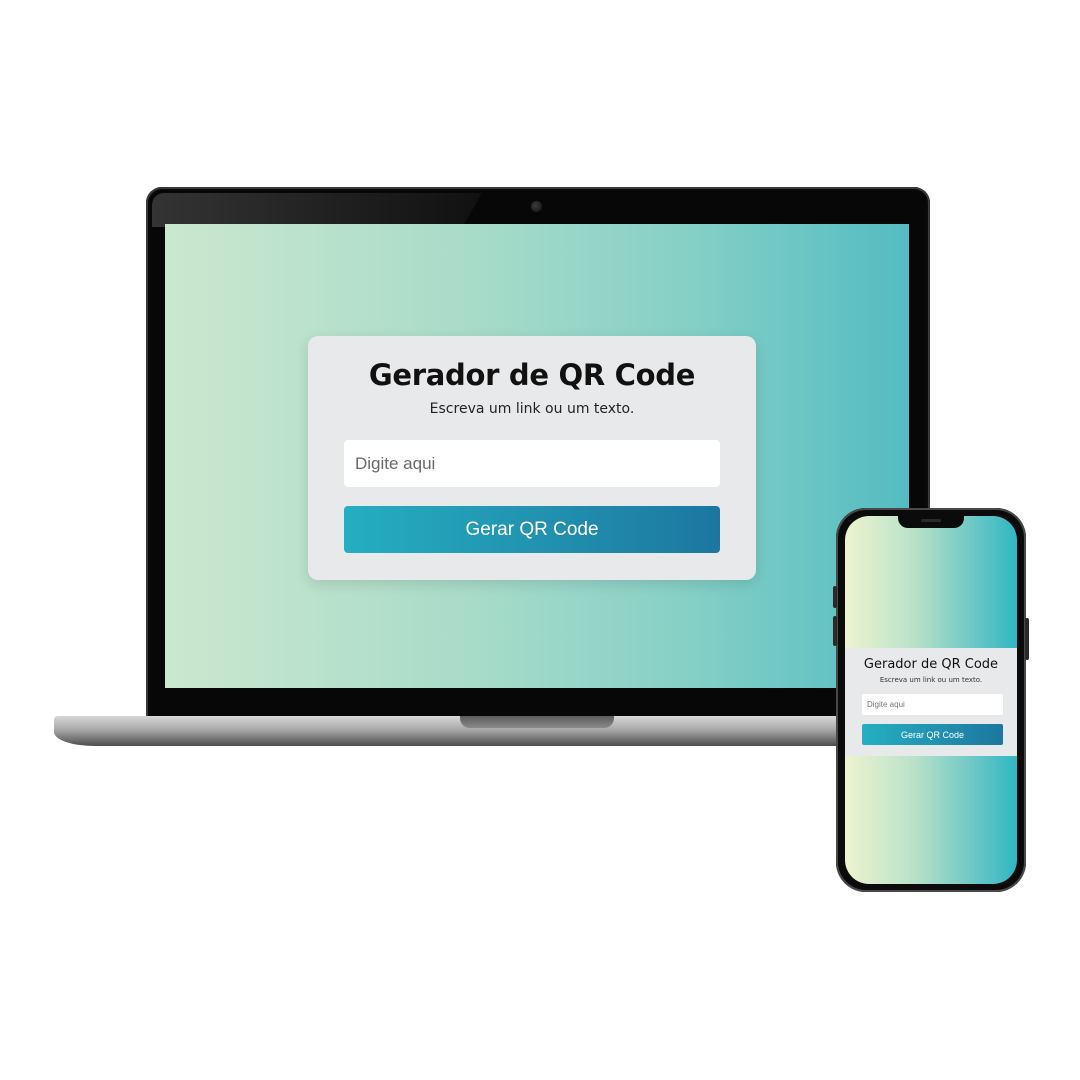 Image resolution: width=1080 pixels, height=1080 pixels. I want to click on generate-qr-button: Gerar QR Code, so click(532, 529).